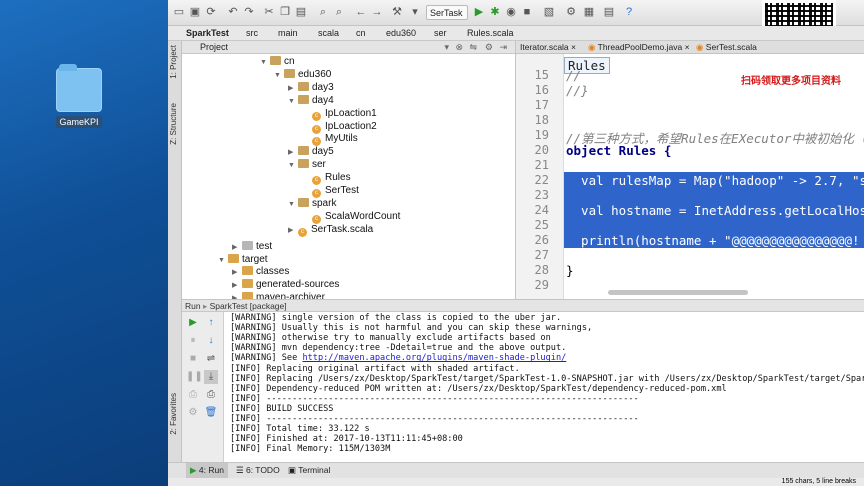  What do you see at coordinates (307, 165) in the screenshot?
I see `tree-item: ▼ ser` at bounding box center [307, 165].